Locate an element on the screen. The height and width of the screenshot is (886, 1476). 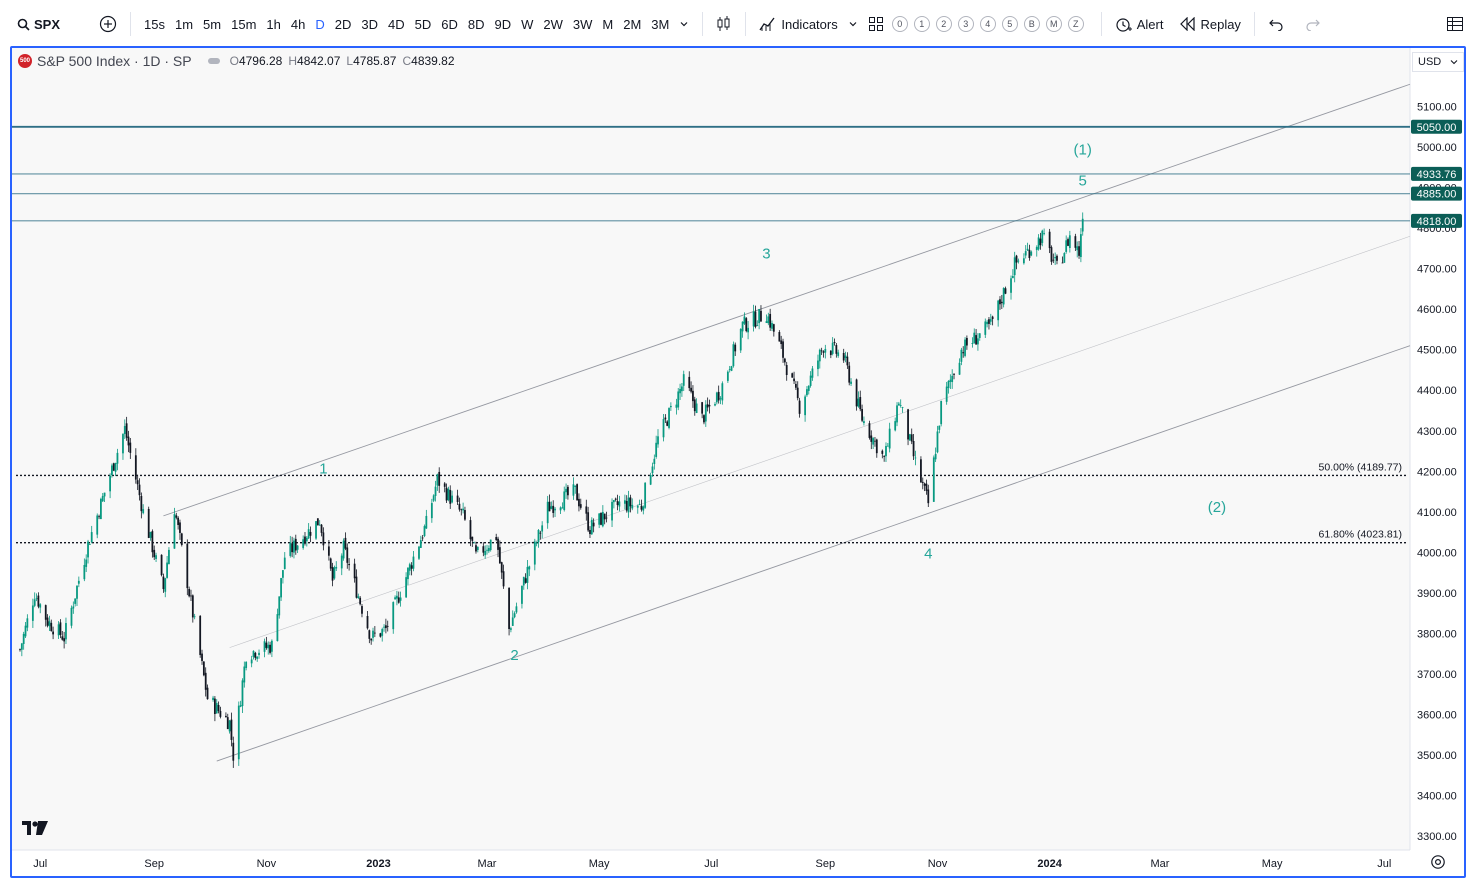
wave-label-1: 2 is located at coordinates (514, 655).